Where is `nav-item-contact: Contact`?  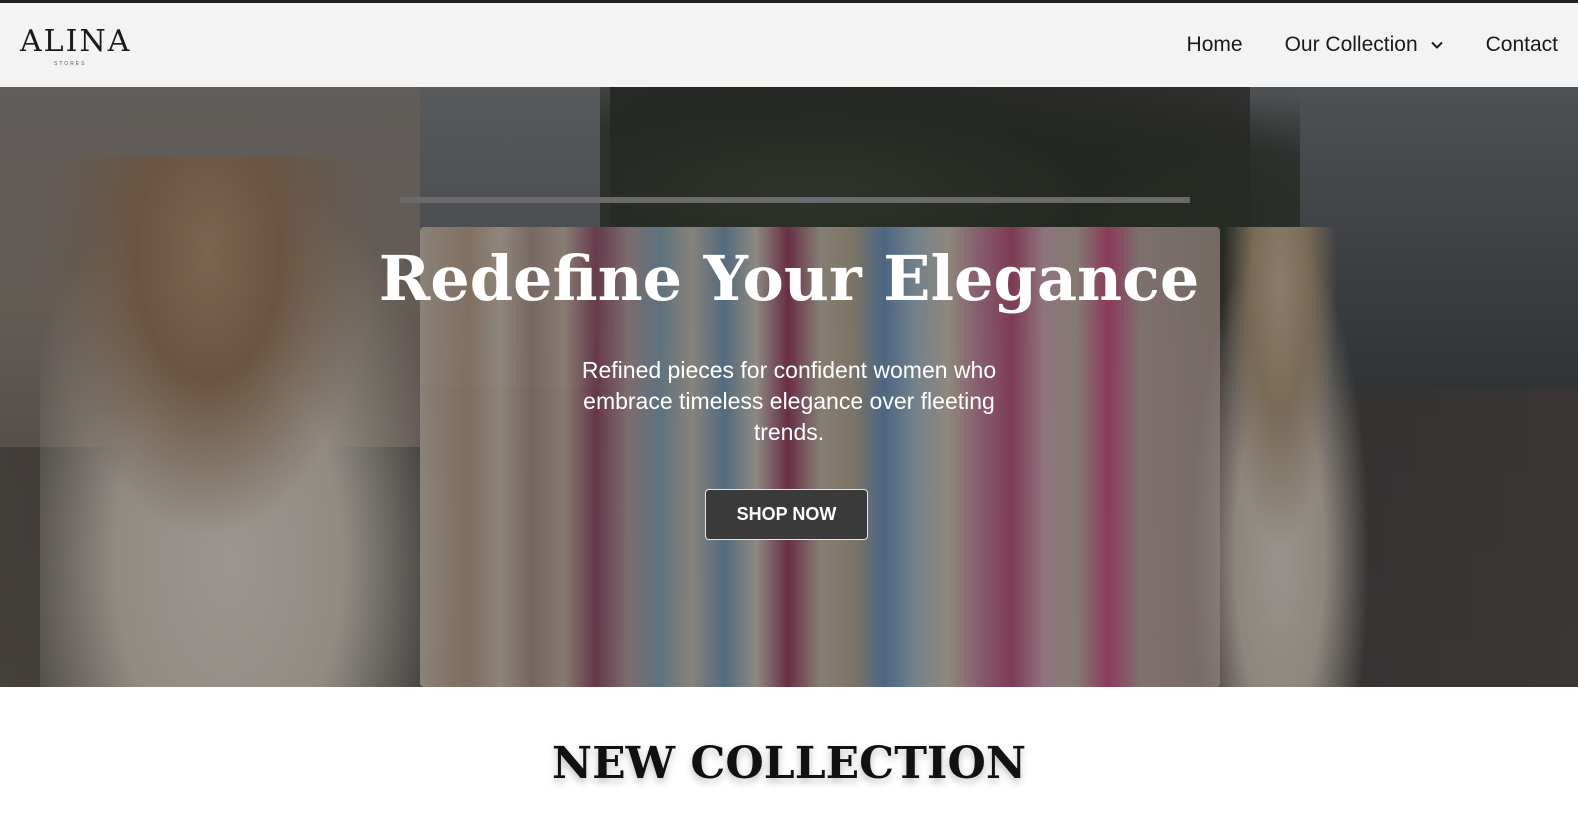
nav-item-contact: Contact is located at coordinates (1522, 45).